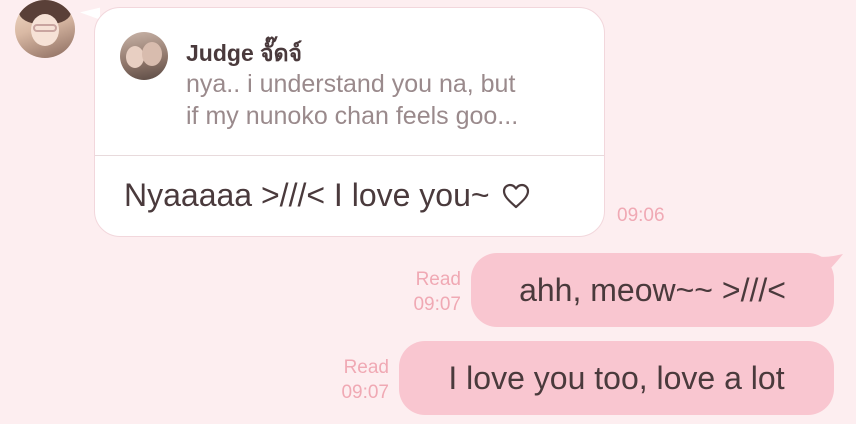  What do you see at coordinates (152, 54) in the screenshot?
I see `reply-avatar-face-right` at bounding box center [152, 54].